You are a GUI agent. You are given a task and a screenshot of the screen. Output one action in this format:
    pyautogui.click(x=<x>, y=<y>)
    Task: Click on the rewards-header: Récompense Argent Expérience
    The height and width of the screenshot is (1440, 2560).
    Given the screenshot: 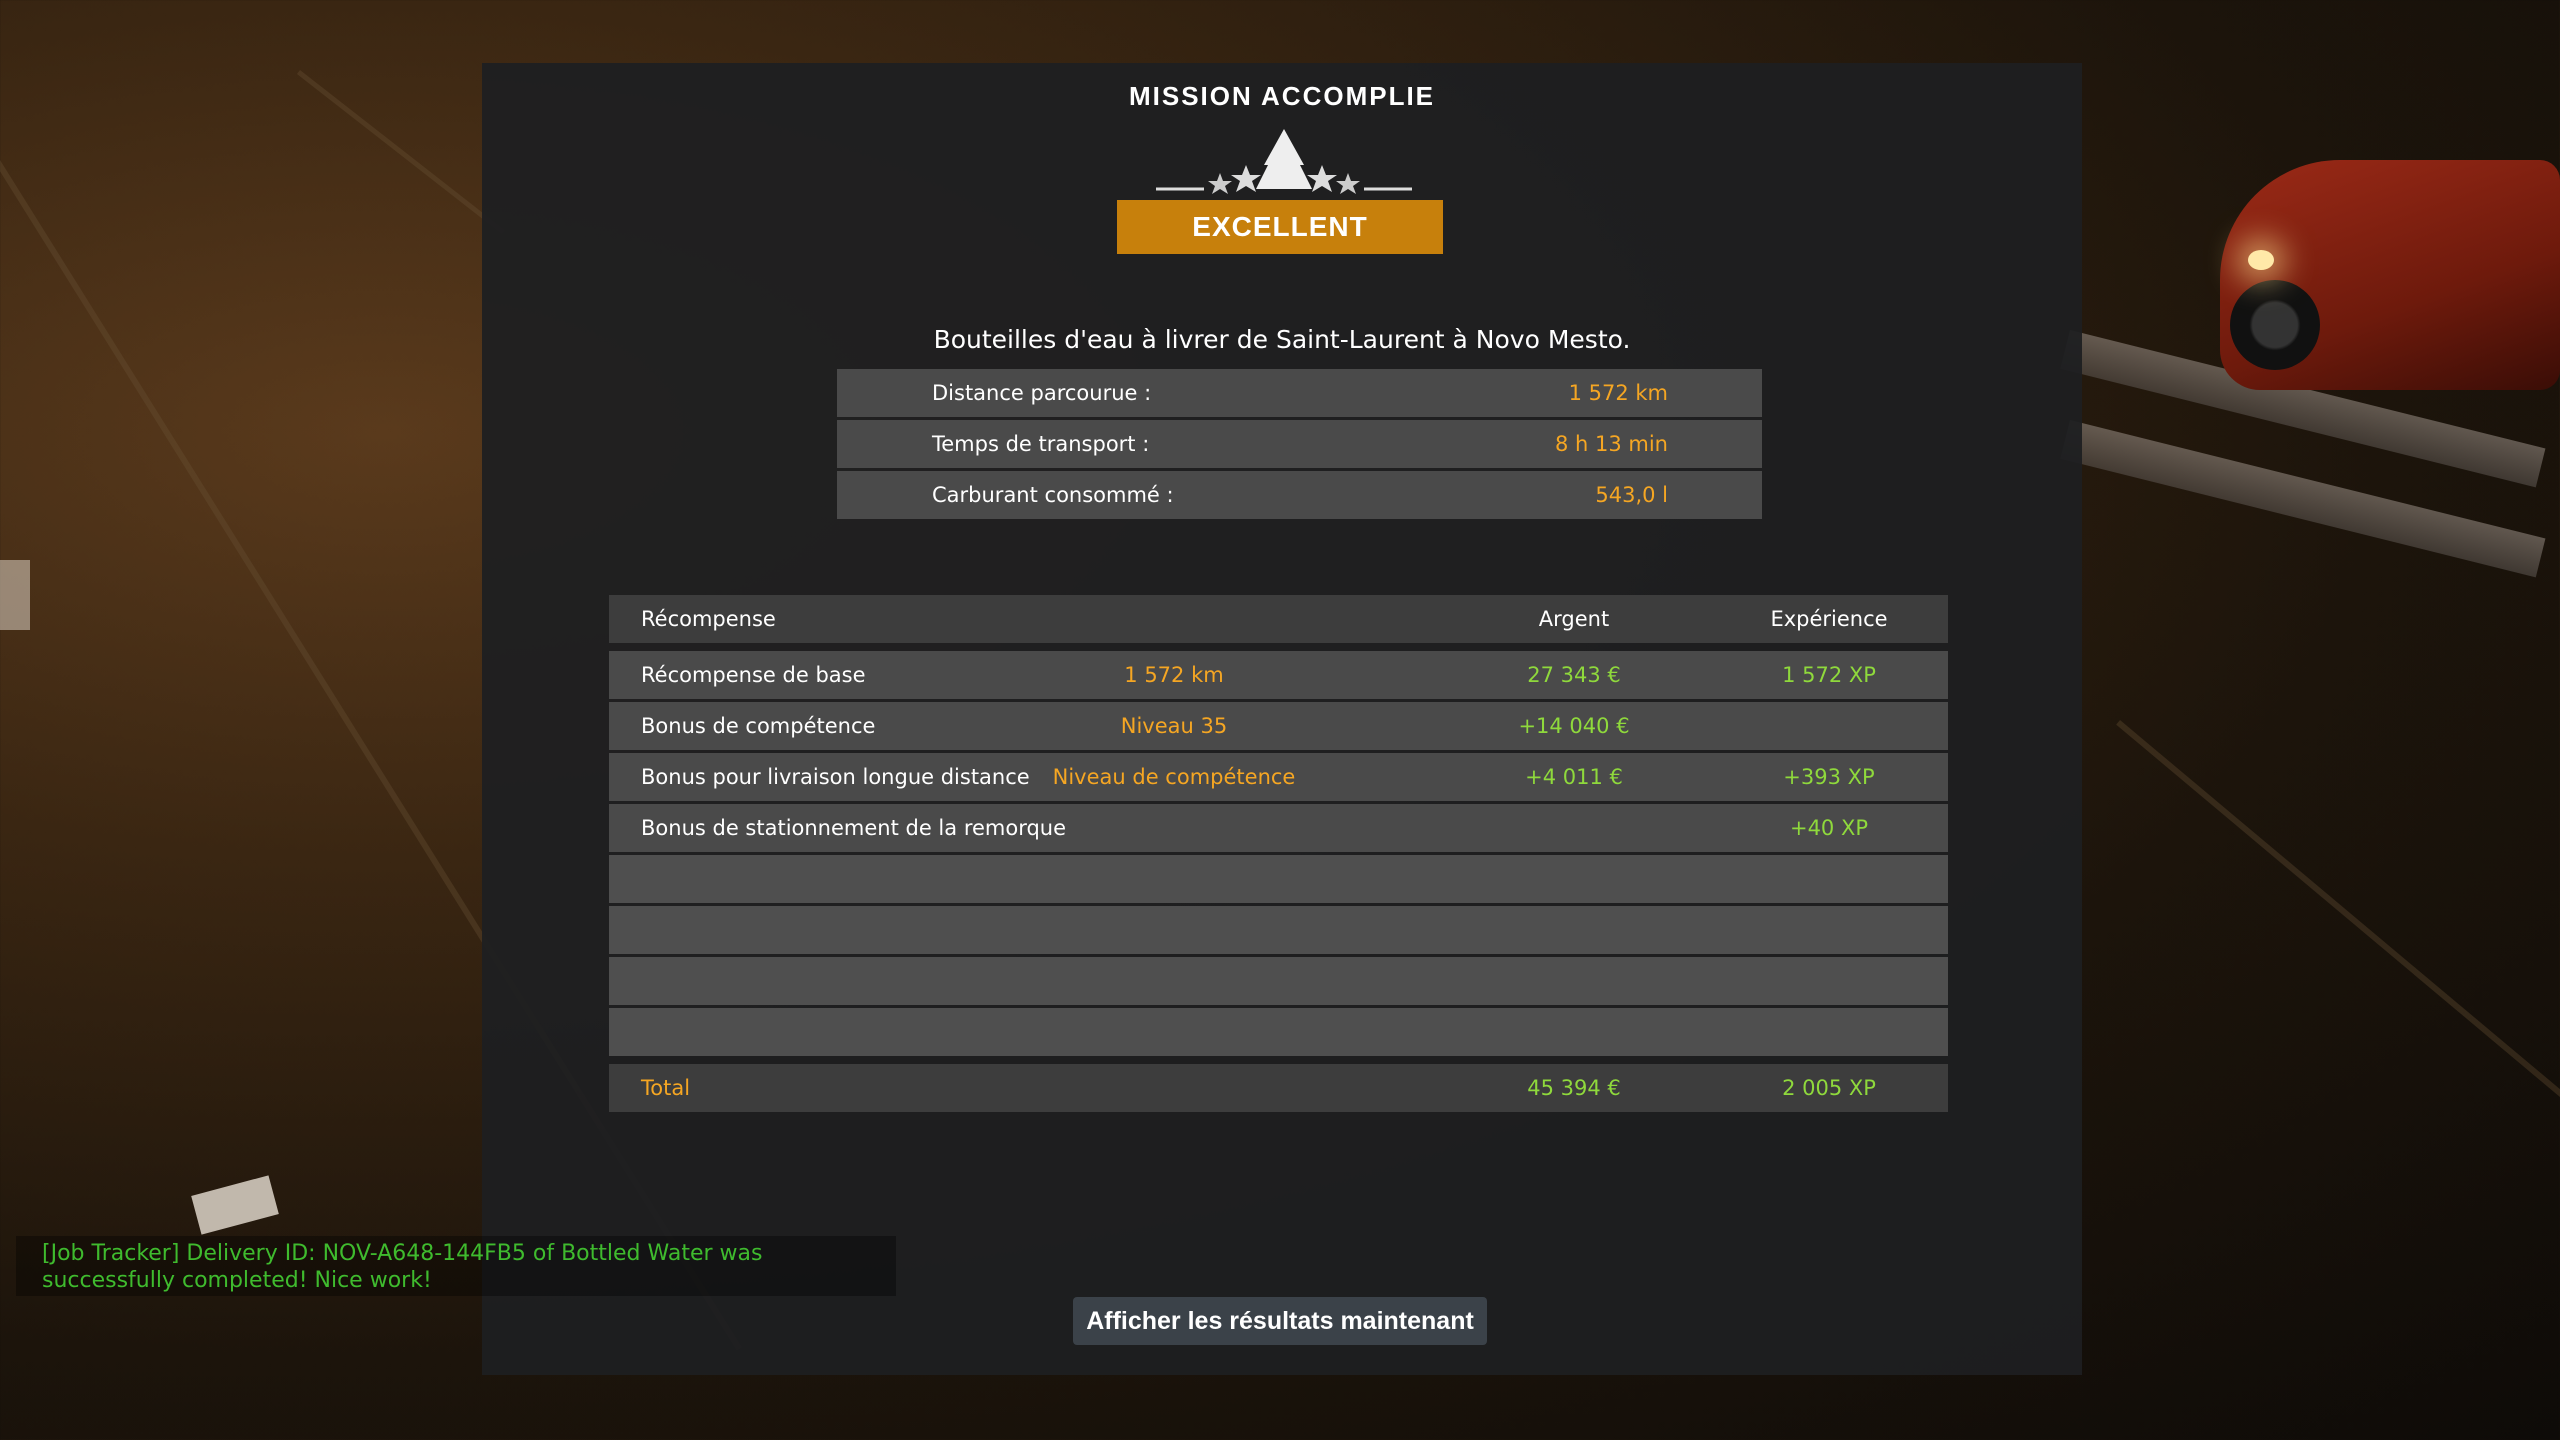 What is the action you would take?
    pyautogui.click(x=1278, y=619)
    